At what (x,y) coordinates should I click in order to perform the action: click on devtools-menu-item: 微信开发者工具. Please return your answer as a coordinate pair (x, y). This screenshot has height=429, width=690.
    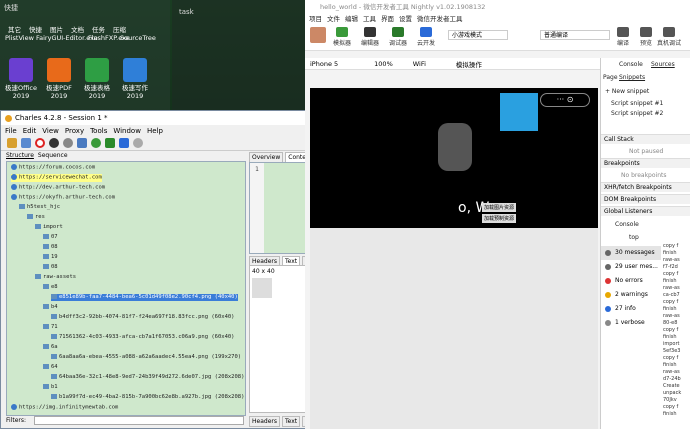
    Looking at the image, I should click on (440, 18).